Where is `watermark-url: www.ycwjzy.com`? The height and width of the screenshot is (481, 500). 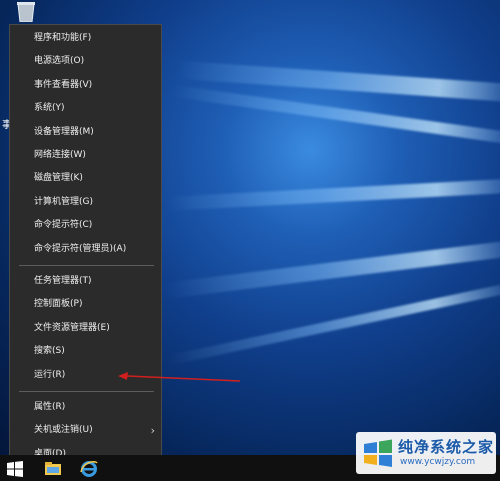
watermark-url: www.ycwjzy.com is located at coordinates (438, 462).